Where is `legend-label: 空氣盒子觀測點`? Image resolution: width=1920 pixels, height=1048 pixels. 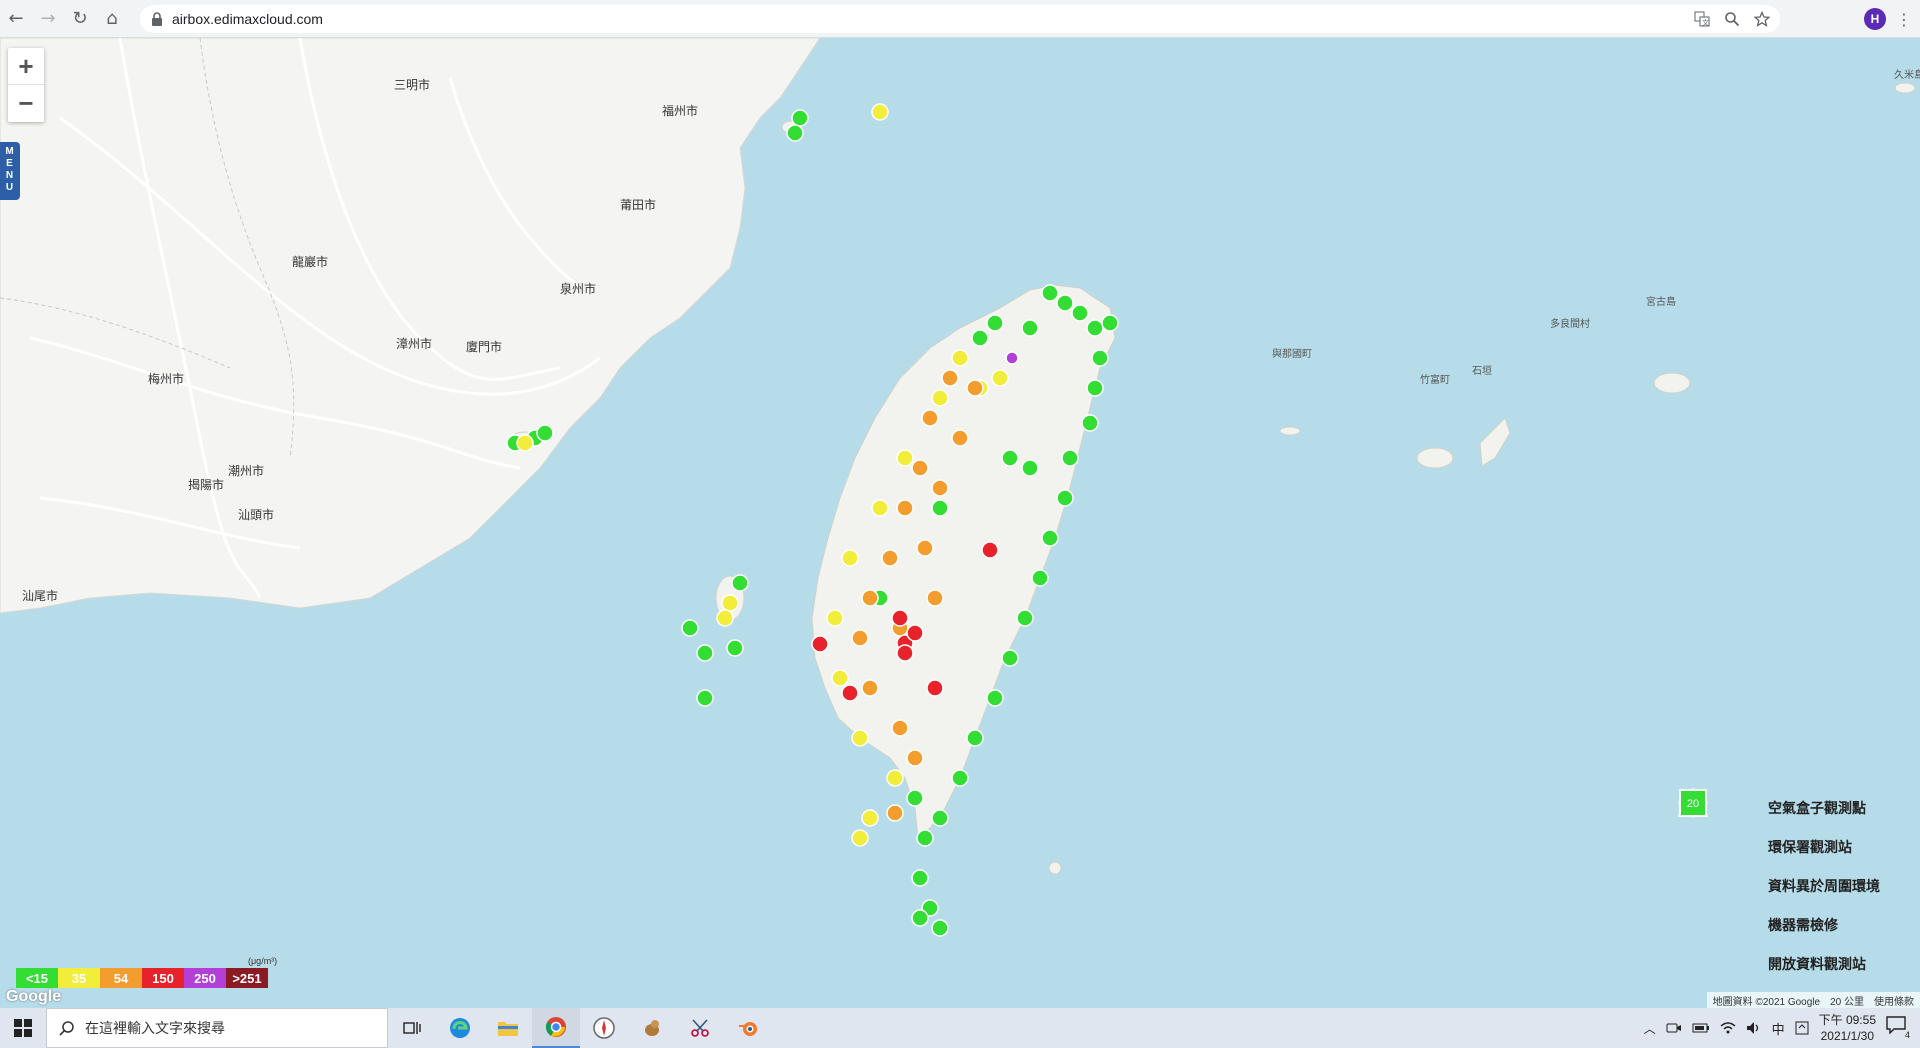
legend-label: 空氣盒子觀測點 is located at coordinates (1817, 807).